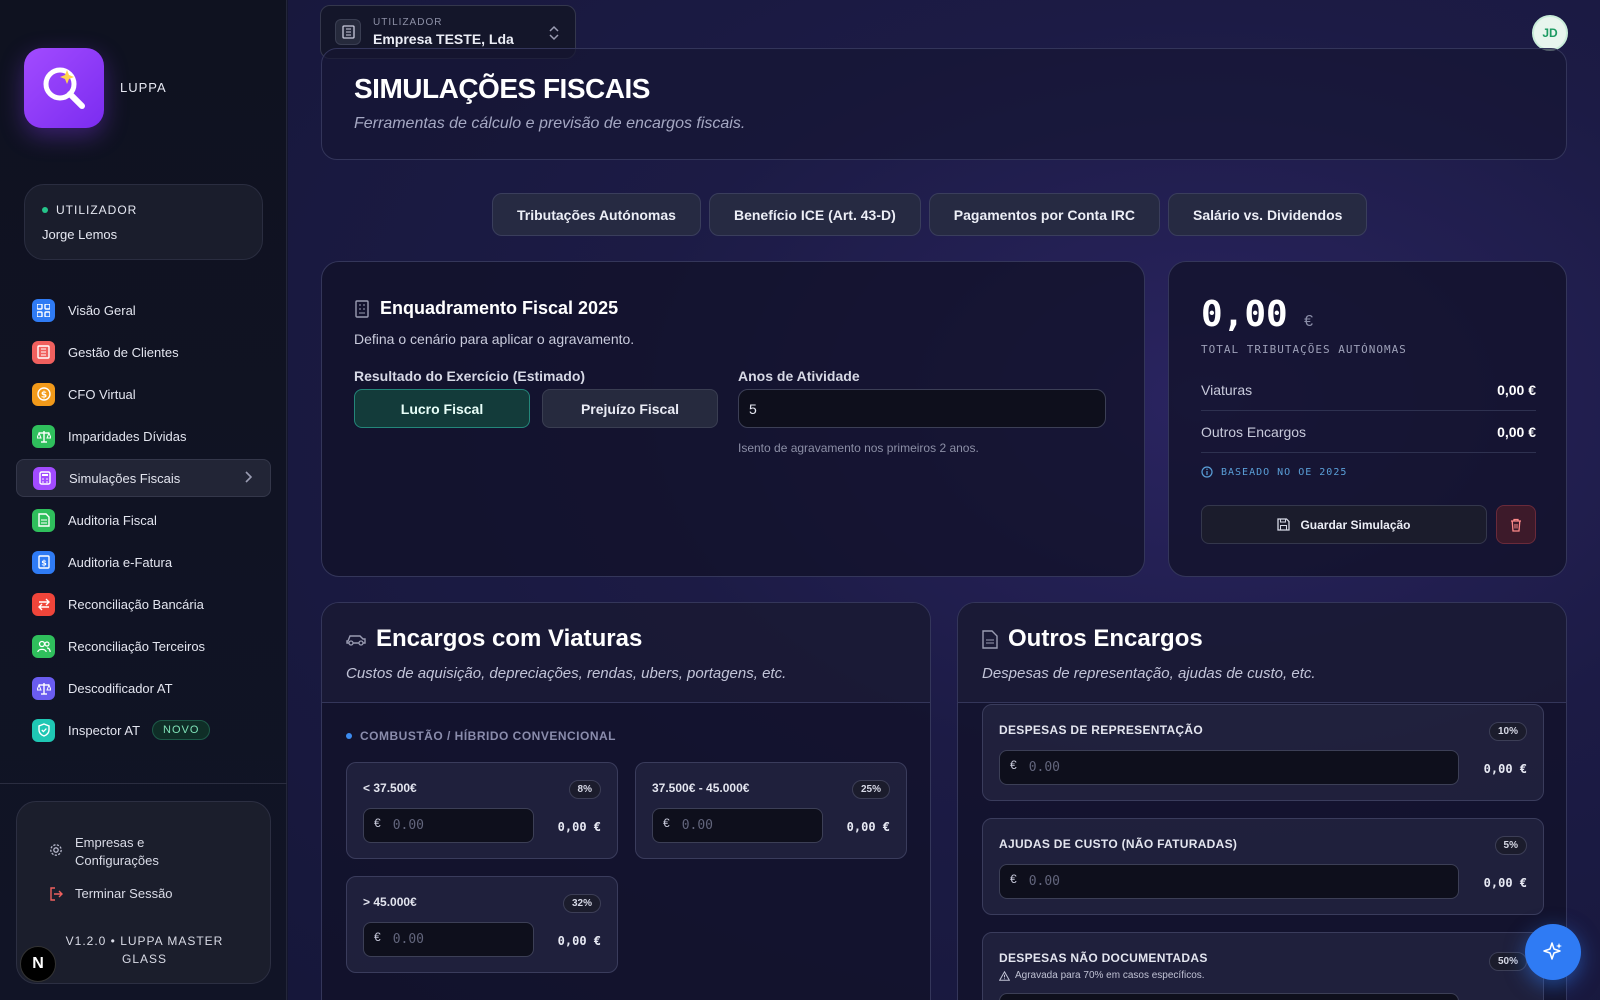 Image resolution: width=1600 pixels, height=1000 pixels. I want to click on logout-icon, so click(56, 894).